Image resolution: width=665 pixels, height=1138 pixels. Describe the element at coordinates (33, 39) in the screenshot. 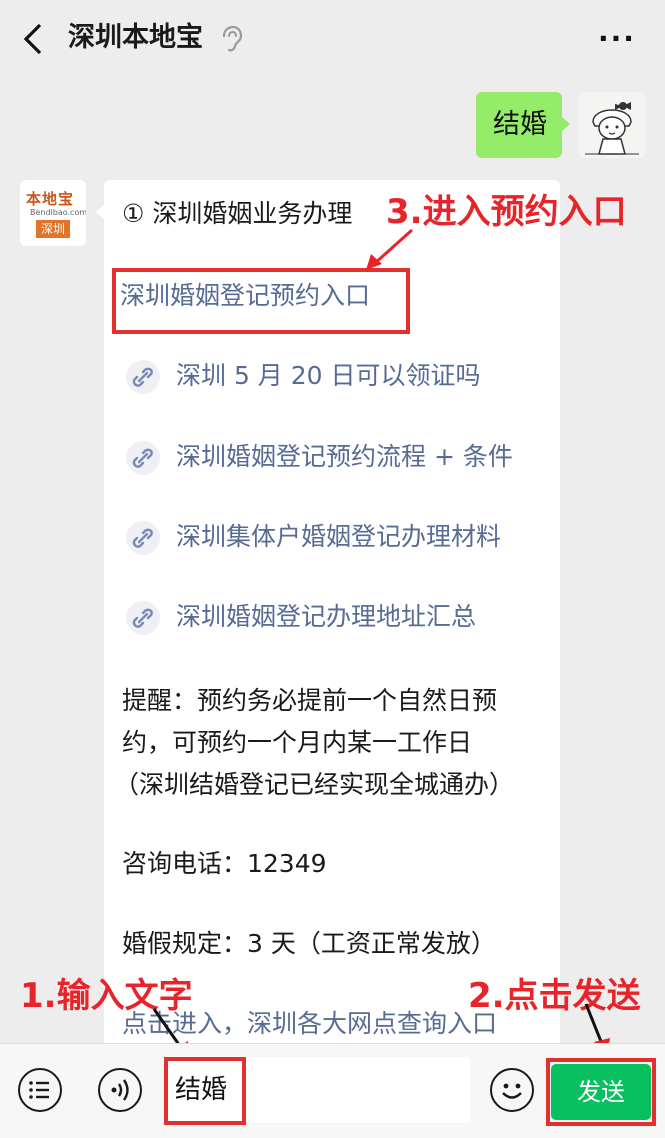

I see `chevron-left-icon` at that location.